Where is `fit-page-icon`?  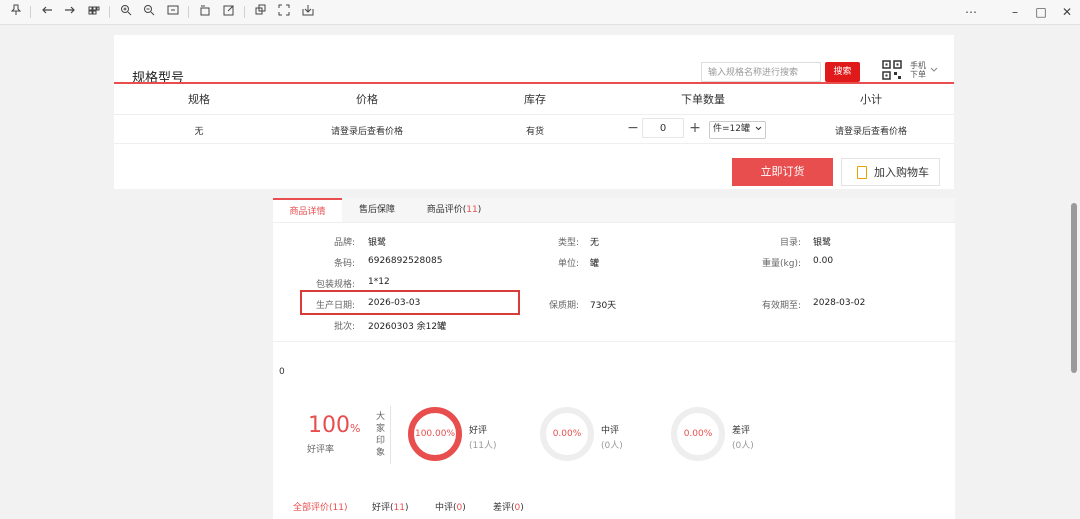
fit-page-icon is located at coordinates (173, 12).